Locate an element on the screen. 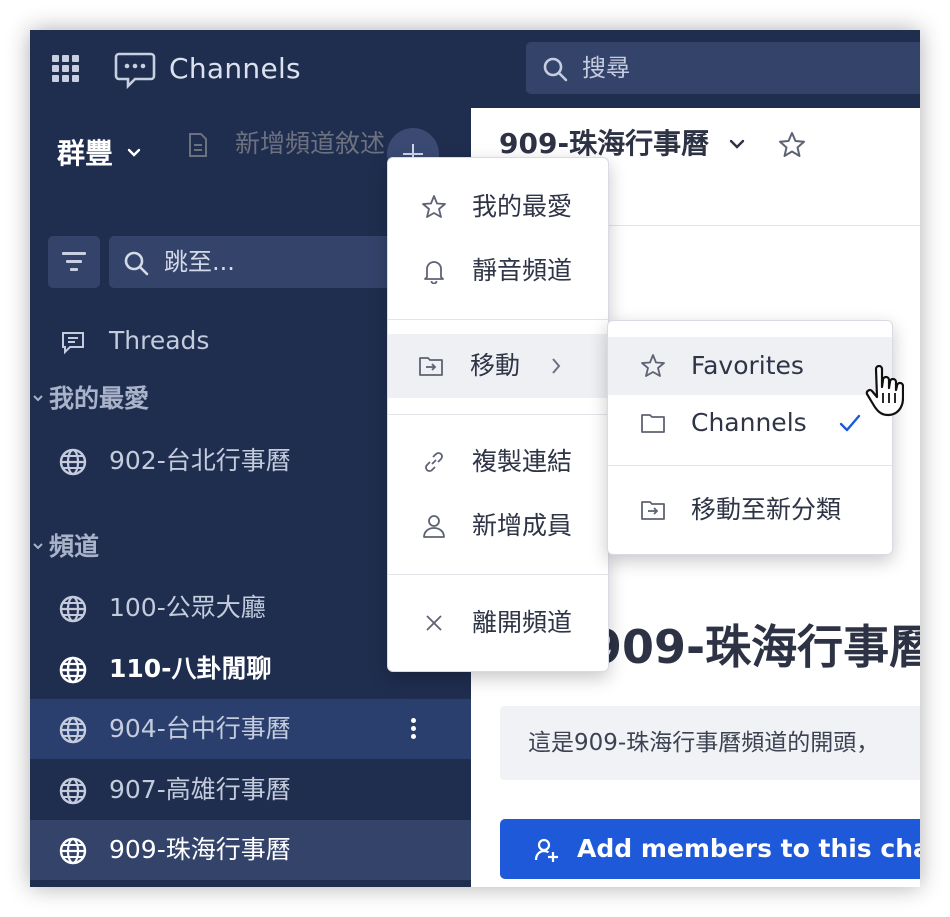 The image size is (950, 917). filter-button is located at coordinates (74, 262).